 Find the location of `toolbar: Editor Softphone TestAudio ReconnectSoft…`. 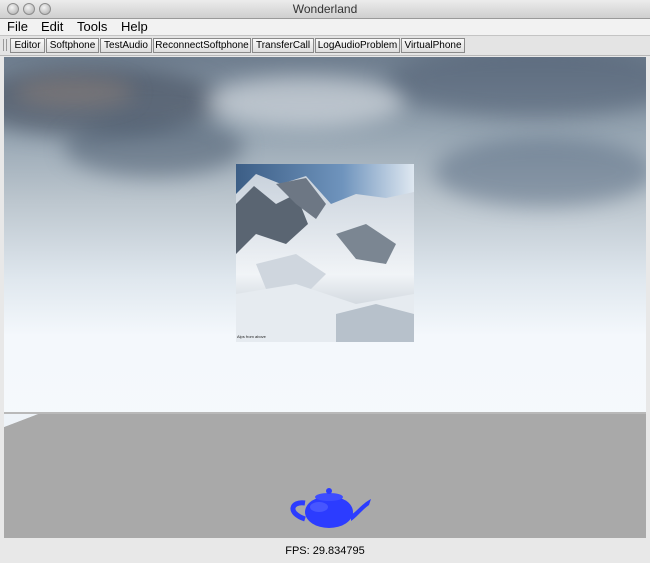

toolbar: Editor Softphone TestAudio ReconnectSoft… is located at coordinates (325, 46).